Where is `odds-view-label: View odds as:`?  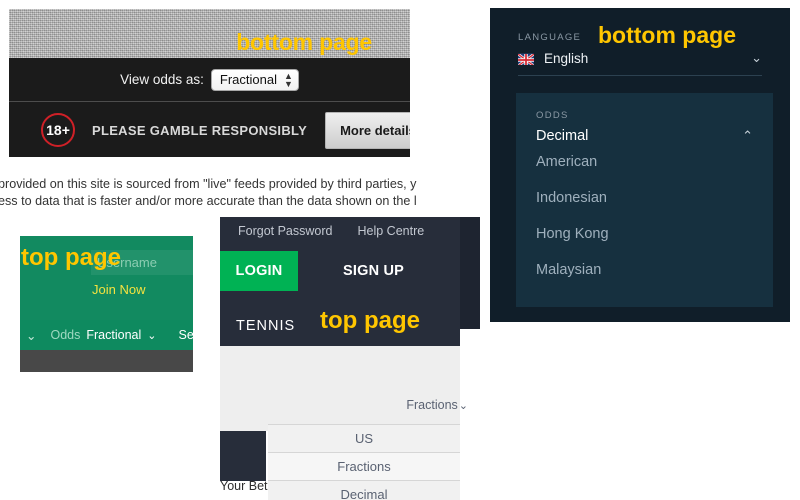 odds-view-label: View odds as: is located at coordinates (162, 79).